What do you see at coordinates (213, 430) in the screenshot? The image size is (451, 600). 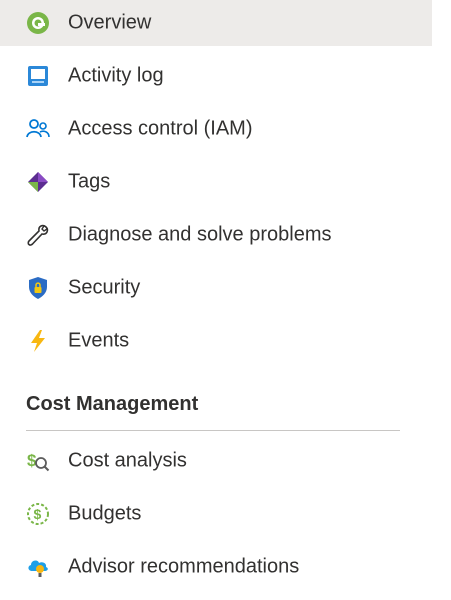 I see `section-divider` at bounding box center [213, 430].